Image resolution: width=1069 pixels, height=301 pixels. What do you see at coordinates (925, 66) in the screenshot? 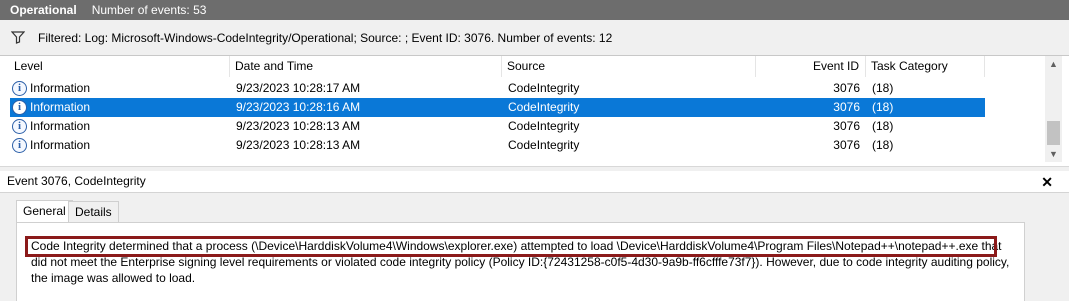
I see `column-header-task-category: Task Category` at bounding box center [925, 66].